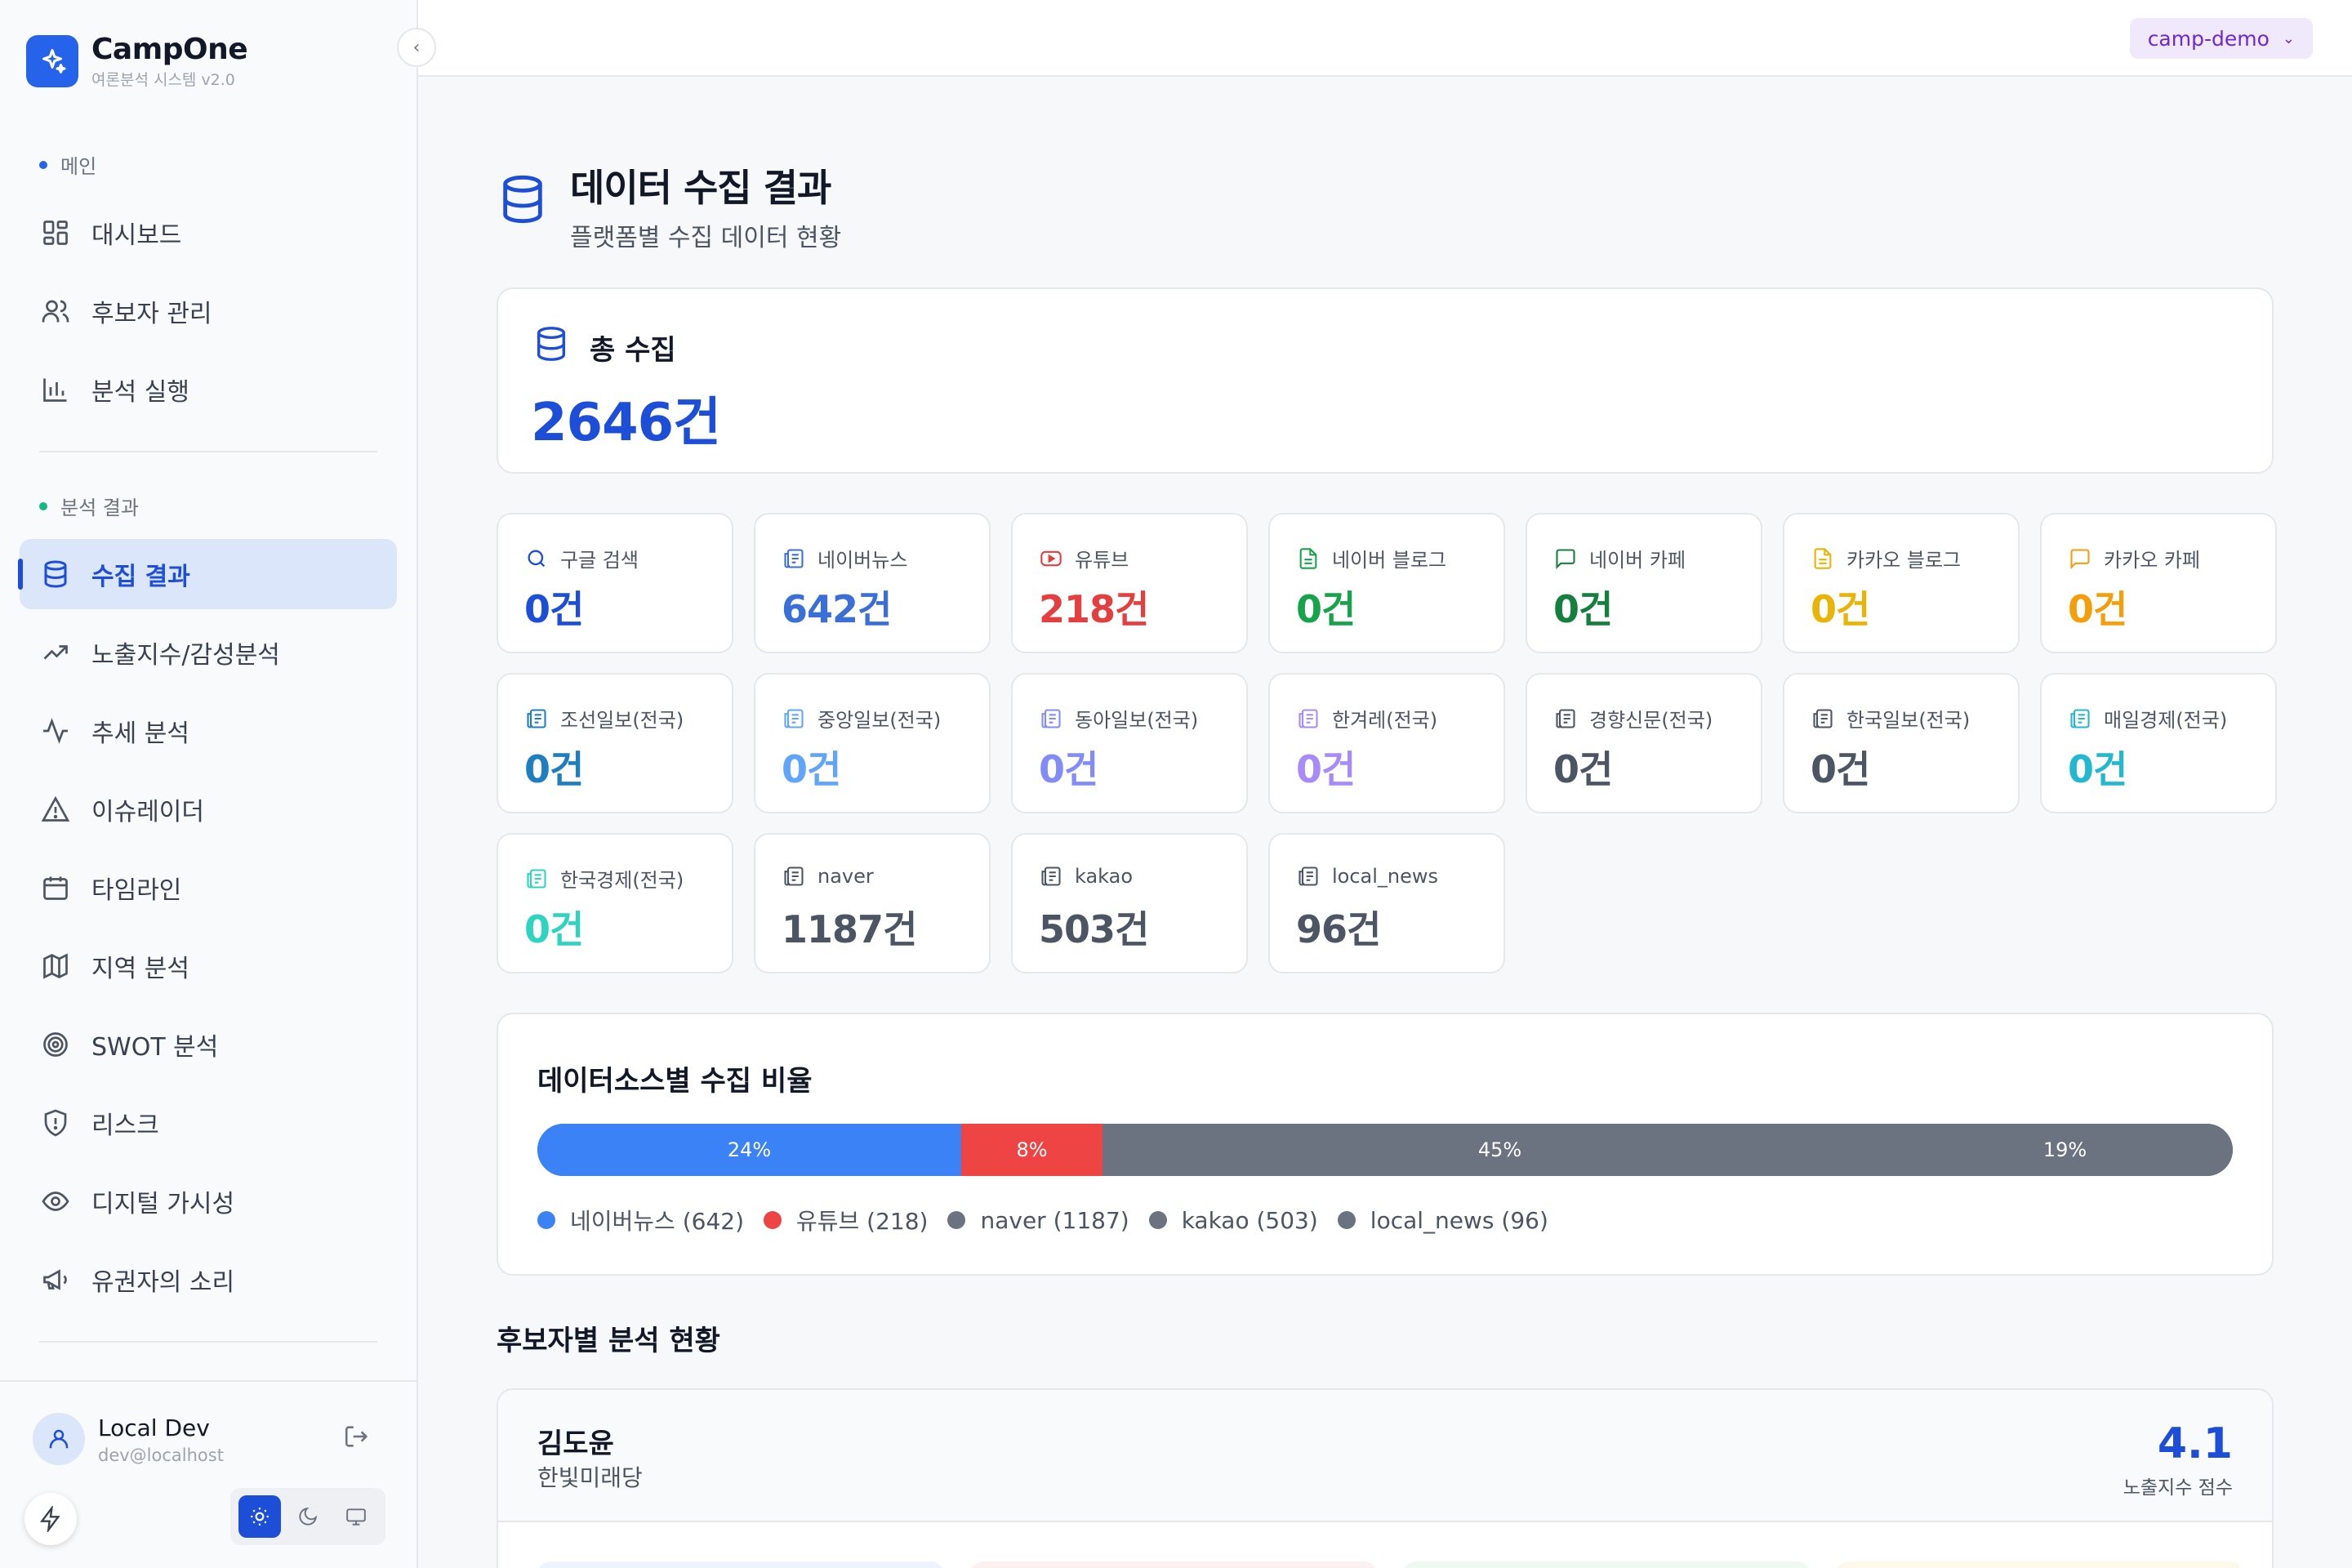 The height and width of the screenshot is (1568, 2352). Describe the element at coordinates (1129, 583) in the screenshot. I see `source-stat-card: 유튜브 218건` at that location.